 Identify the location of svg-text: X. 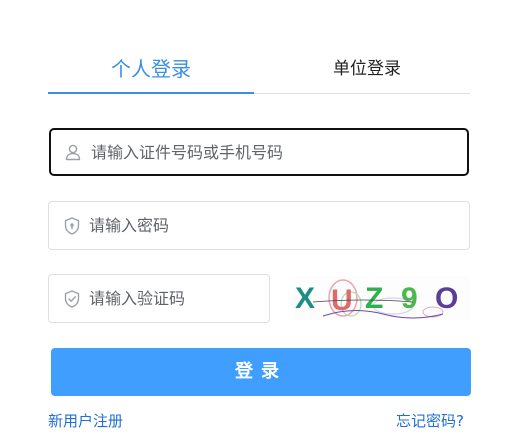
(305, 298).